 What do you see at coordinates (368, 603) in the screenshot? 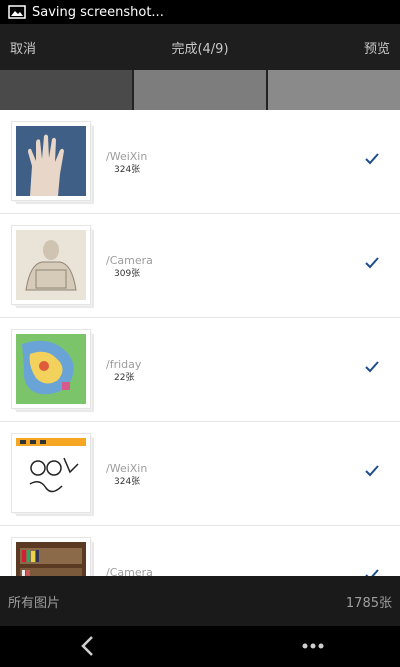
I see `total-count: 1785张` at bounding box center [368, 603].